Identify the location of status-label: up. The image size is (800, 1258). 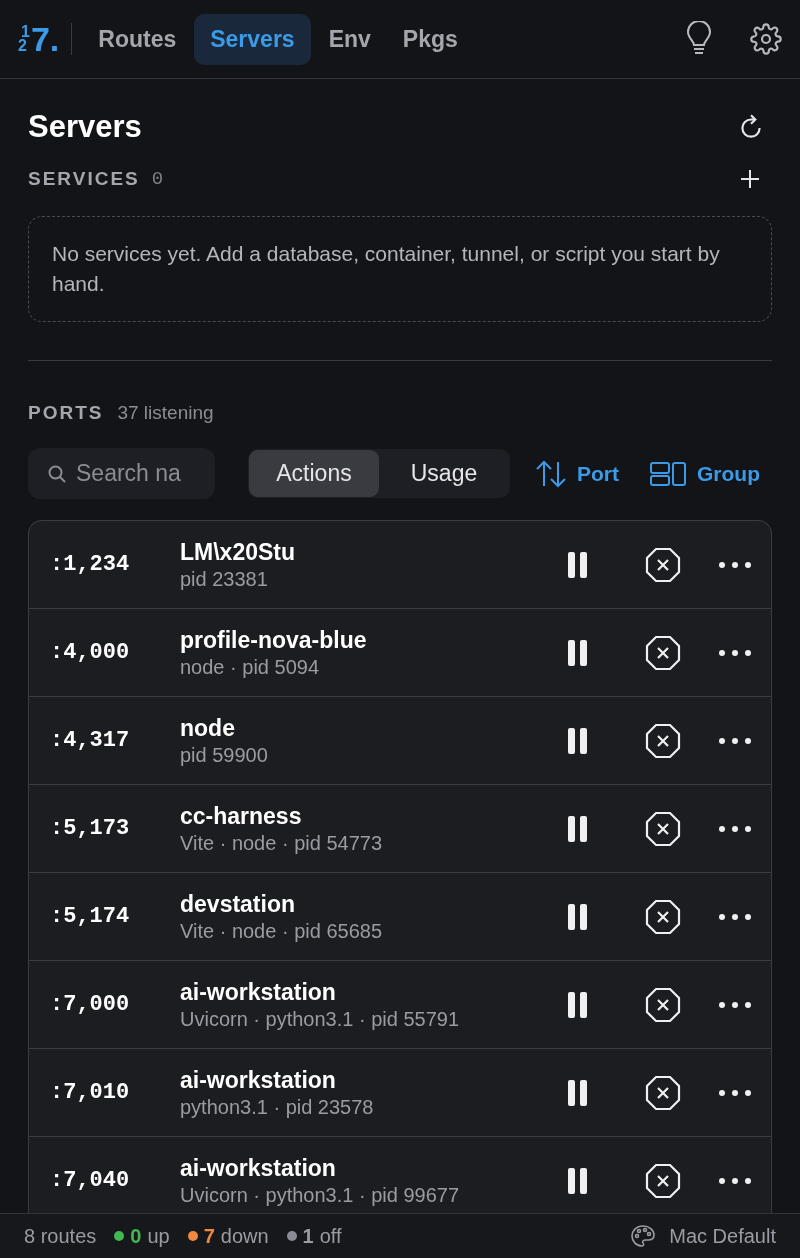
(158, 1236).